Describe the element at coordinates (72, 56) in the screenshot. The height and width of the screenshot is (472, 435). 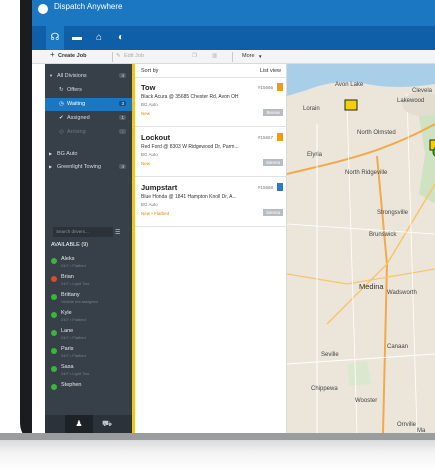
I see `create-job-button: Create Job` at that location.